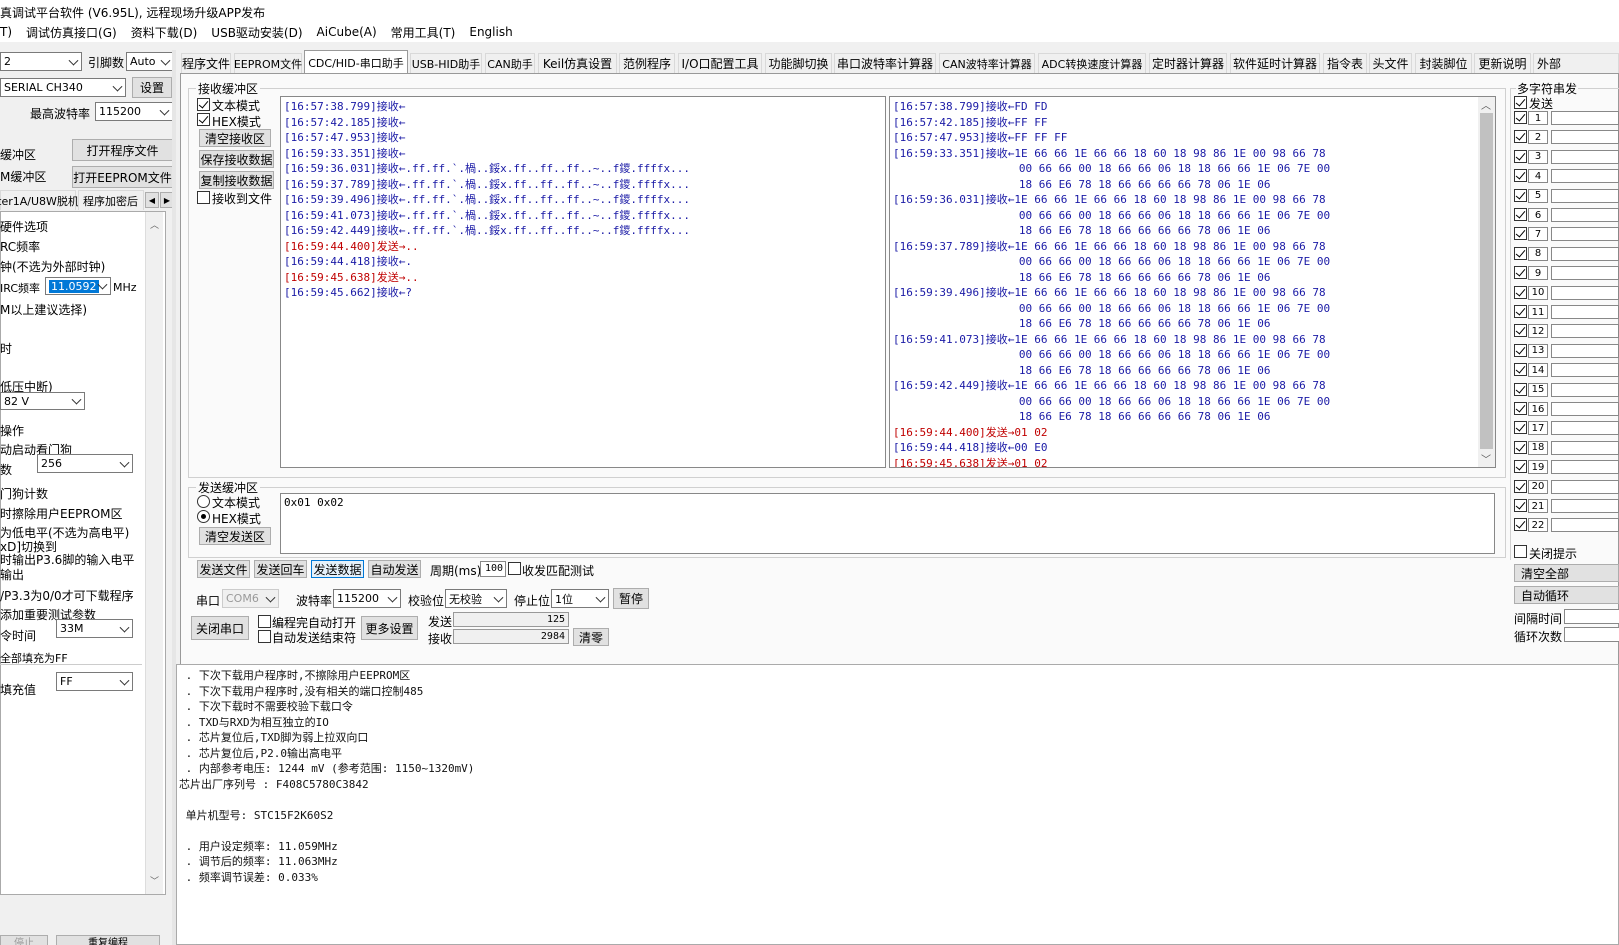  I want to click on match-test-checkbox, so click(514, 568).